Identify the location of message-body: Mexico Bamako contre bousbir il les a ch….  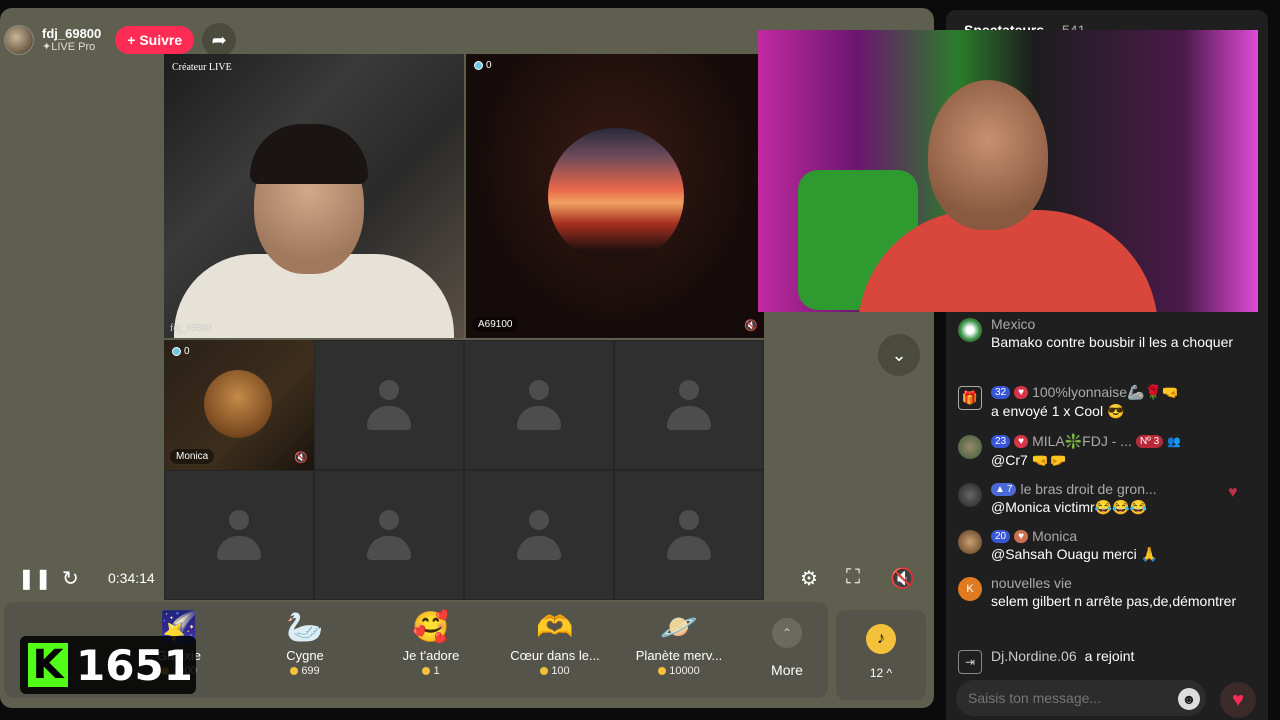
(1121, 333).